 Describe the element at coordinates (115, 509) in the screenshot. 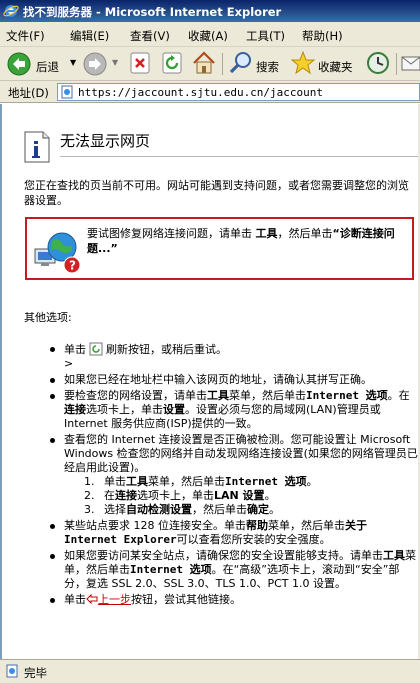

I see `sub3-text-a: 选择` at that location.